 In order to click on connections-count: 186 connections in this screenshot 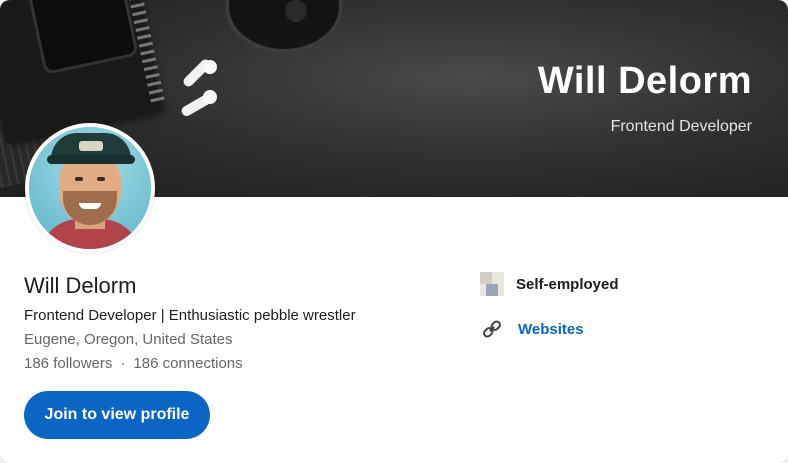, I will do `click(188, 363)`.